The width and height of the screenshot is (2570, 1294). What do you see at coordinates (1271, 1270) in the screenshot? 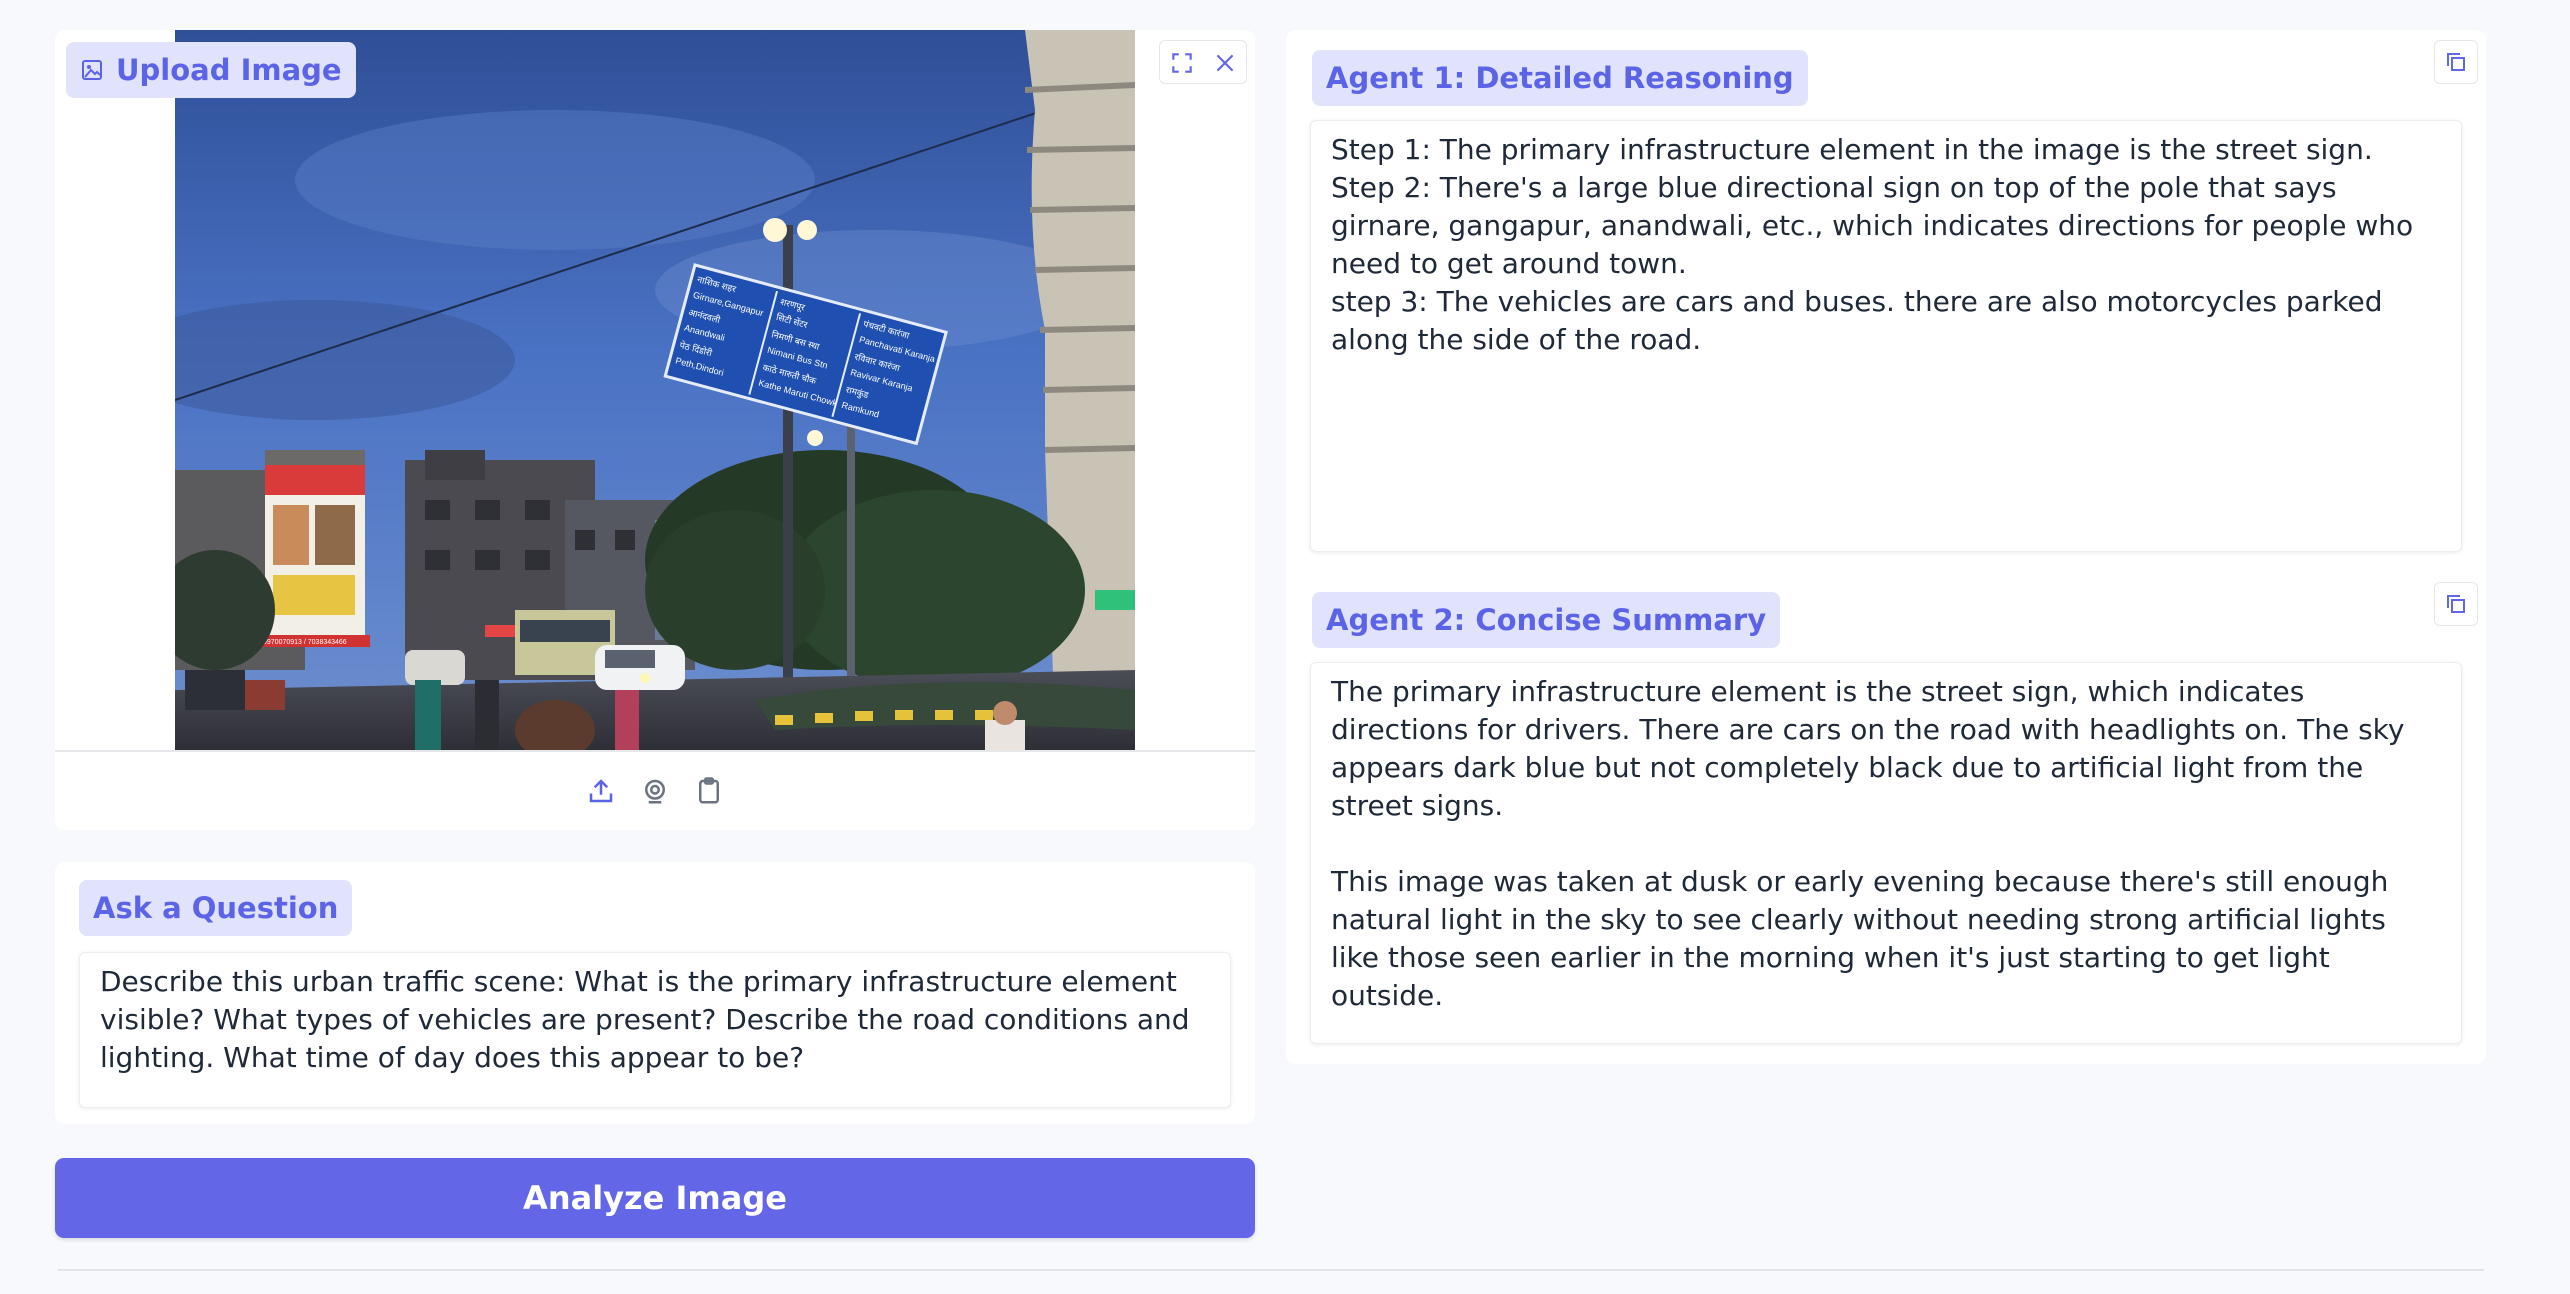
I see `footer-divider` at bounding box center [1271, 1270].